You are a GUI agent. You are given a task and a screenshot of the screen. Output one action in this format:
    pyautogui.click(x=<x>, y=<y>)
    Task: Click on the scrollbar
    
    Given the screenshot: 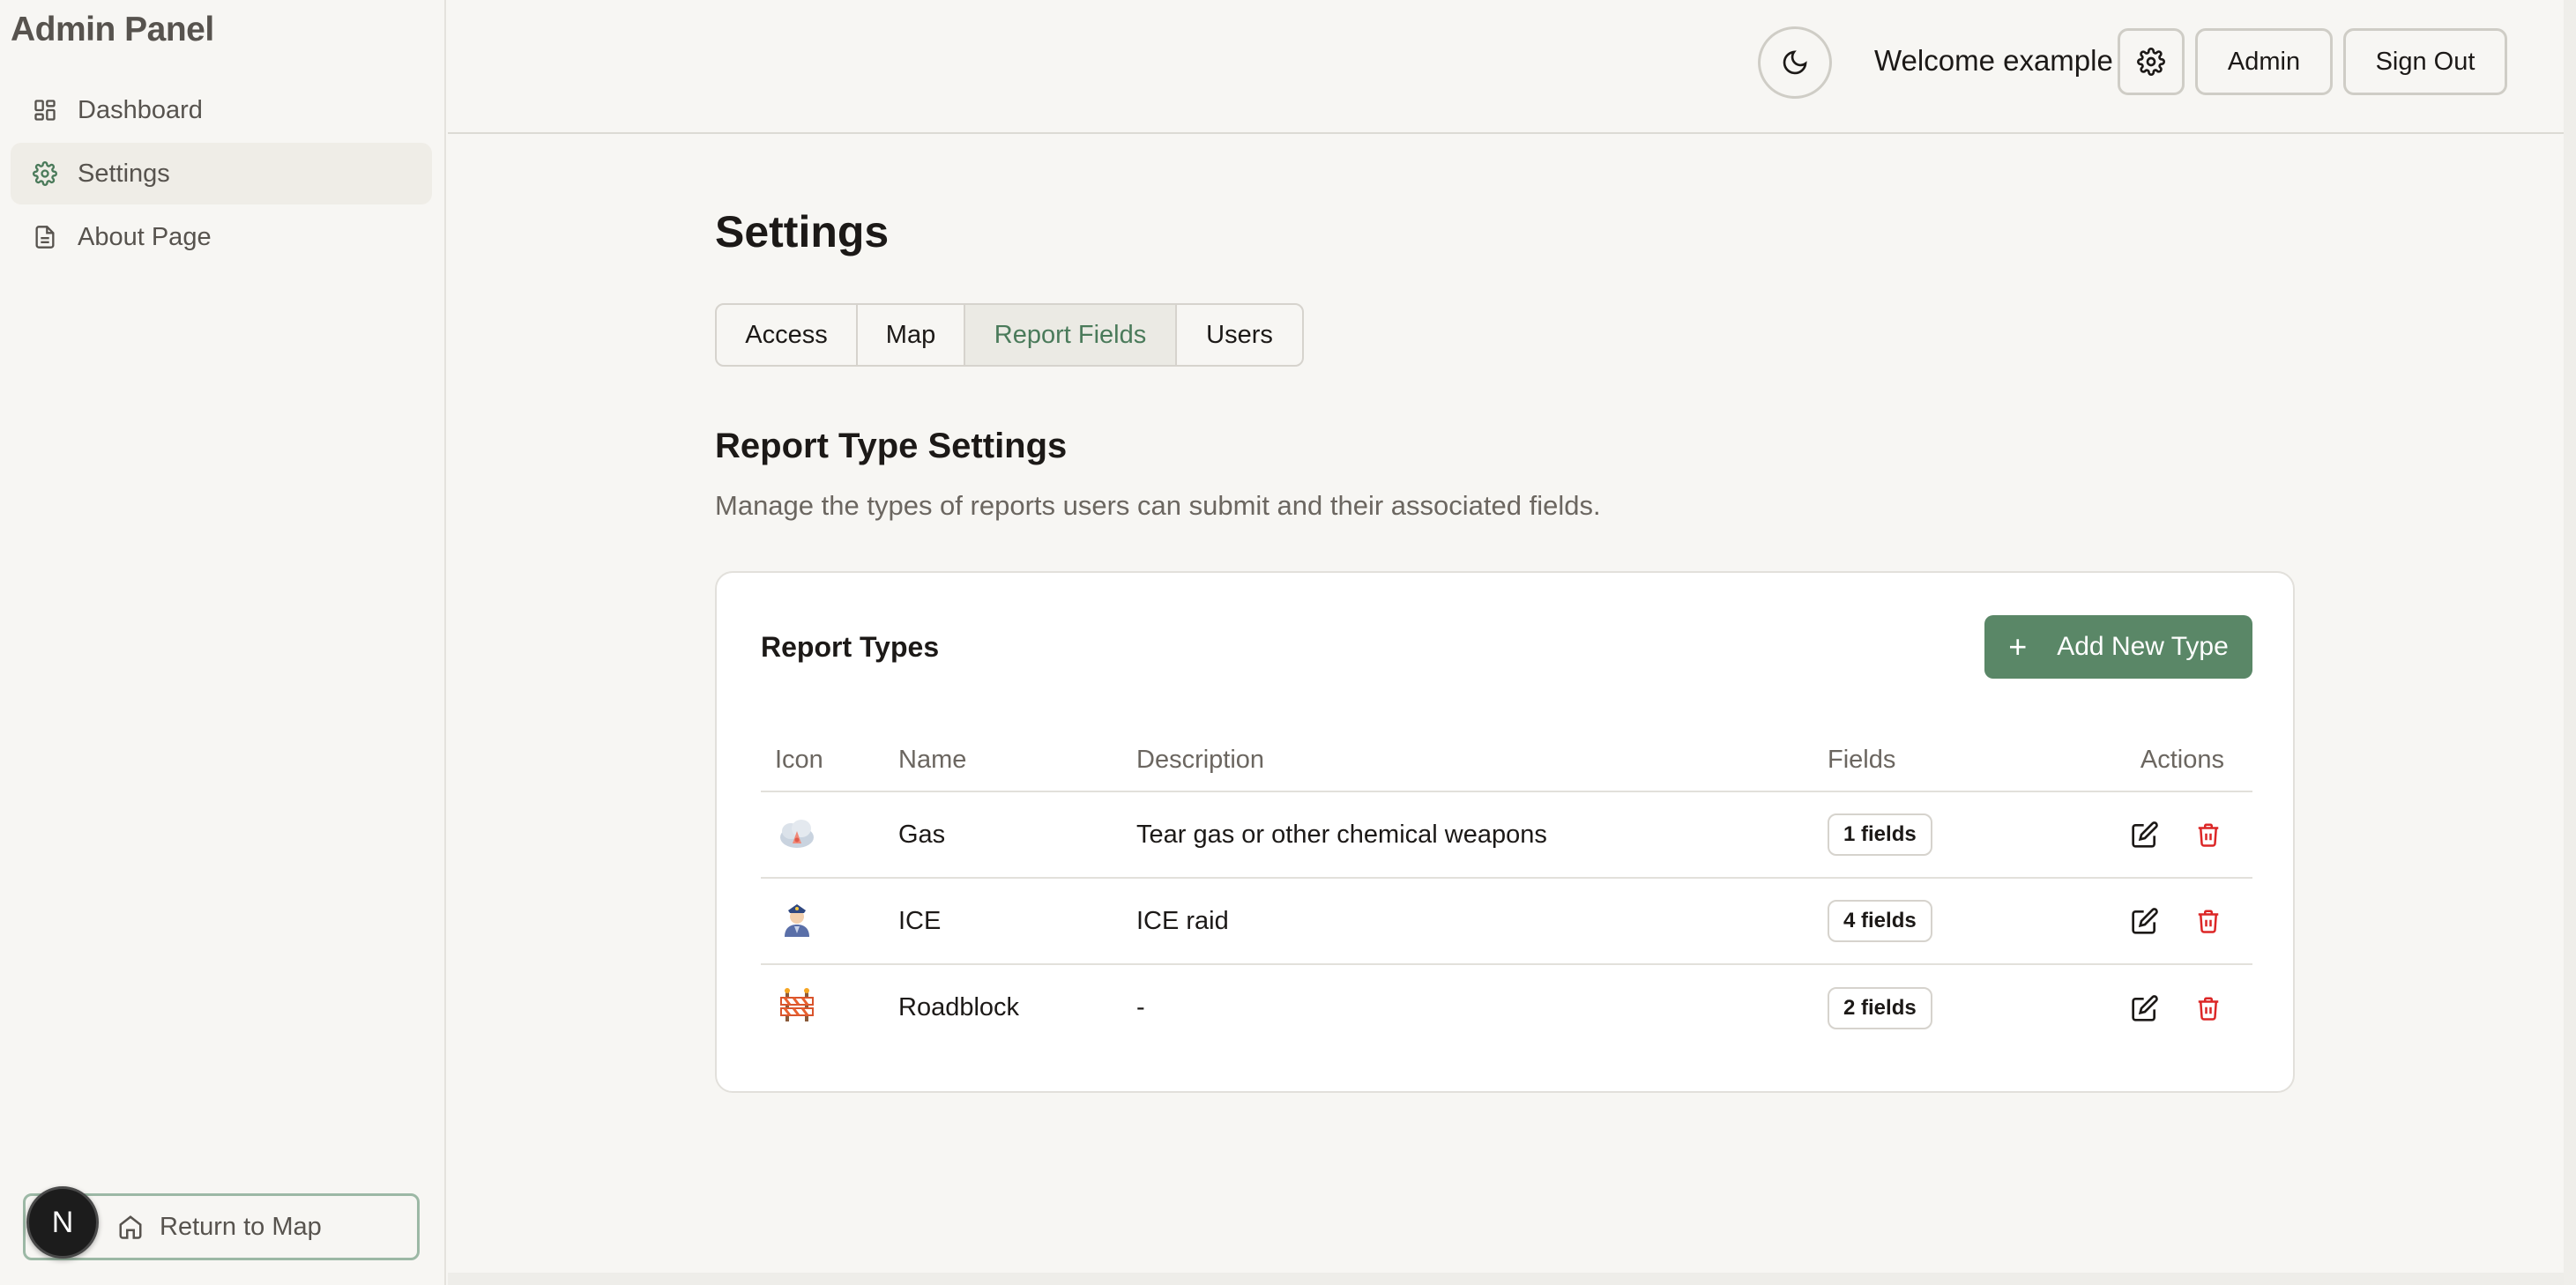 What is the action you would take?
    pyautogui.click(x=2570, y=642)
    